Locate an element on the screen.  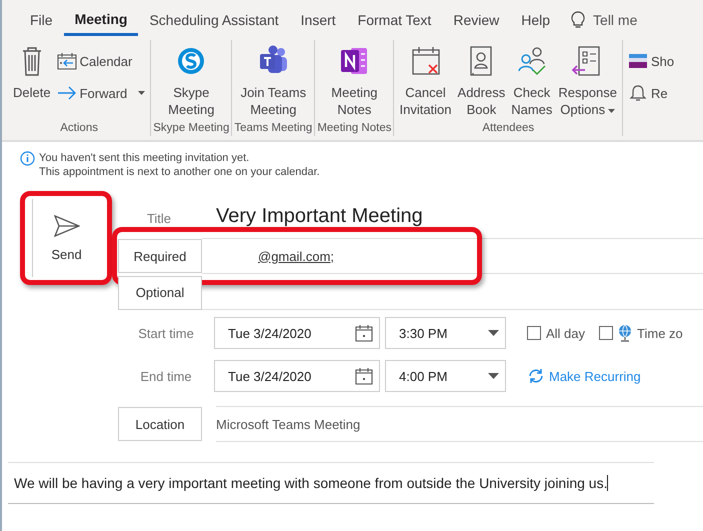
send-icon is located at coordinates (67, 225).